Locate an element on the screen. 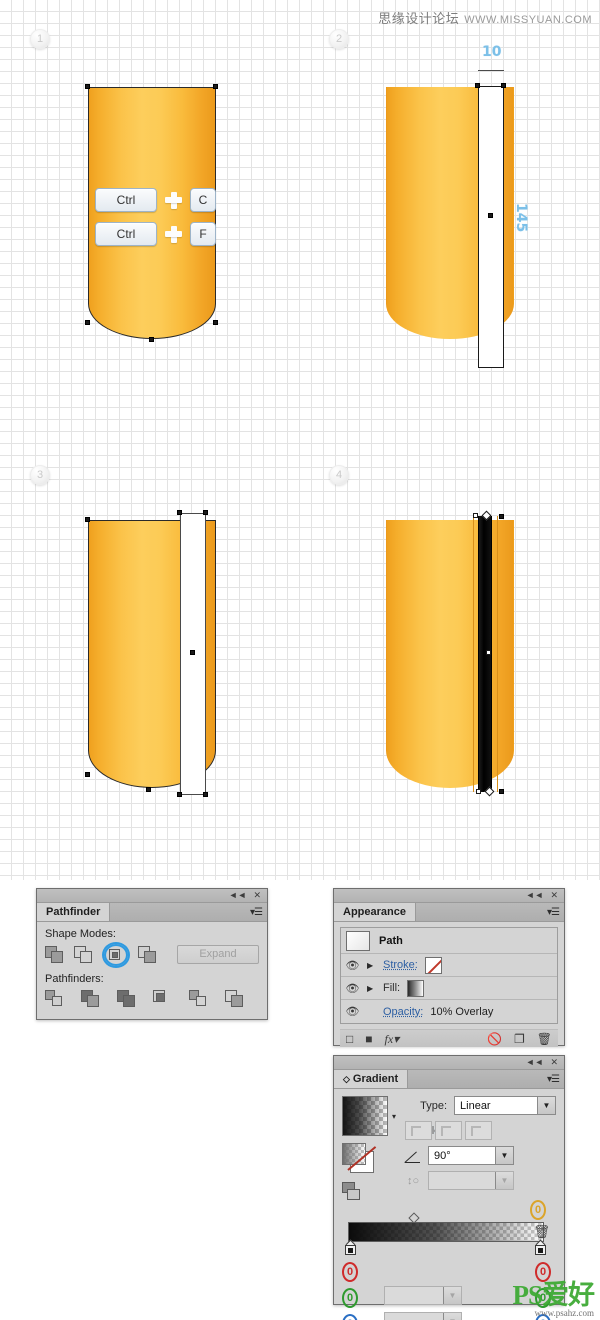 This screenshot has height=1320, width=600. delete-item-icon: 🗑 is located at coordinates (544, 1039).